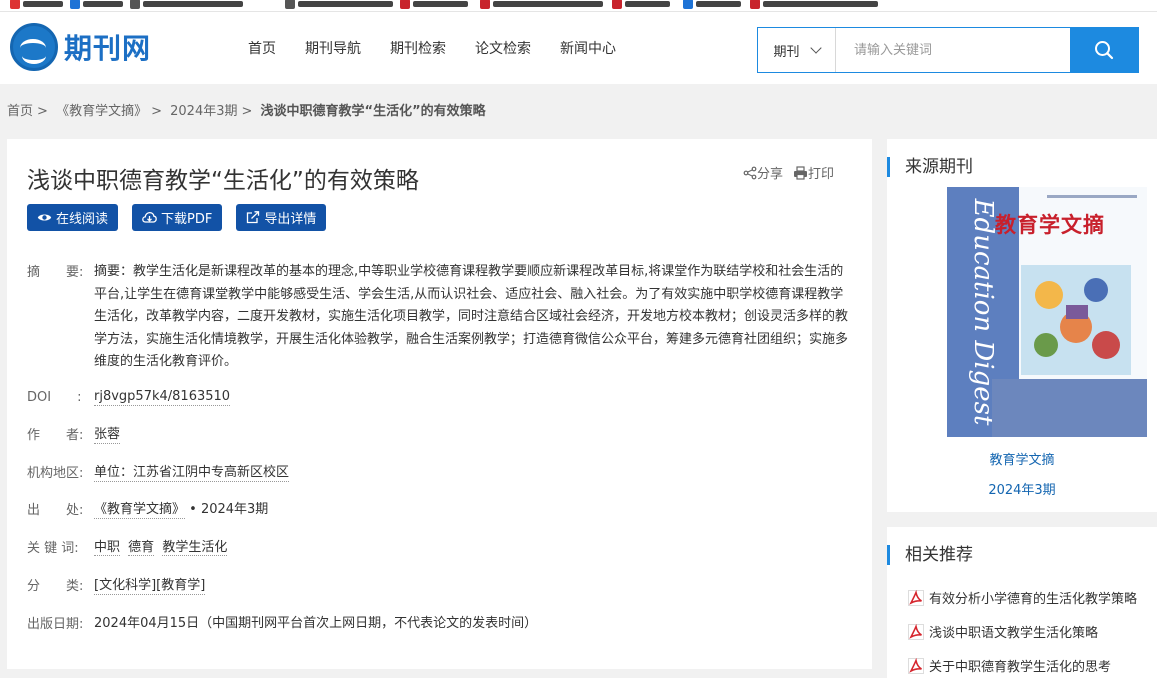  Describe the element at coordinates (821, 174) in the screenshot. I see `print-label: 打印` at that location.